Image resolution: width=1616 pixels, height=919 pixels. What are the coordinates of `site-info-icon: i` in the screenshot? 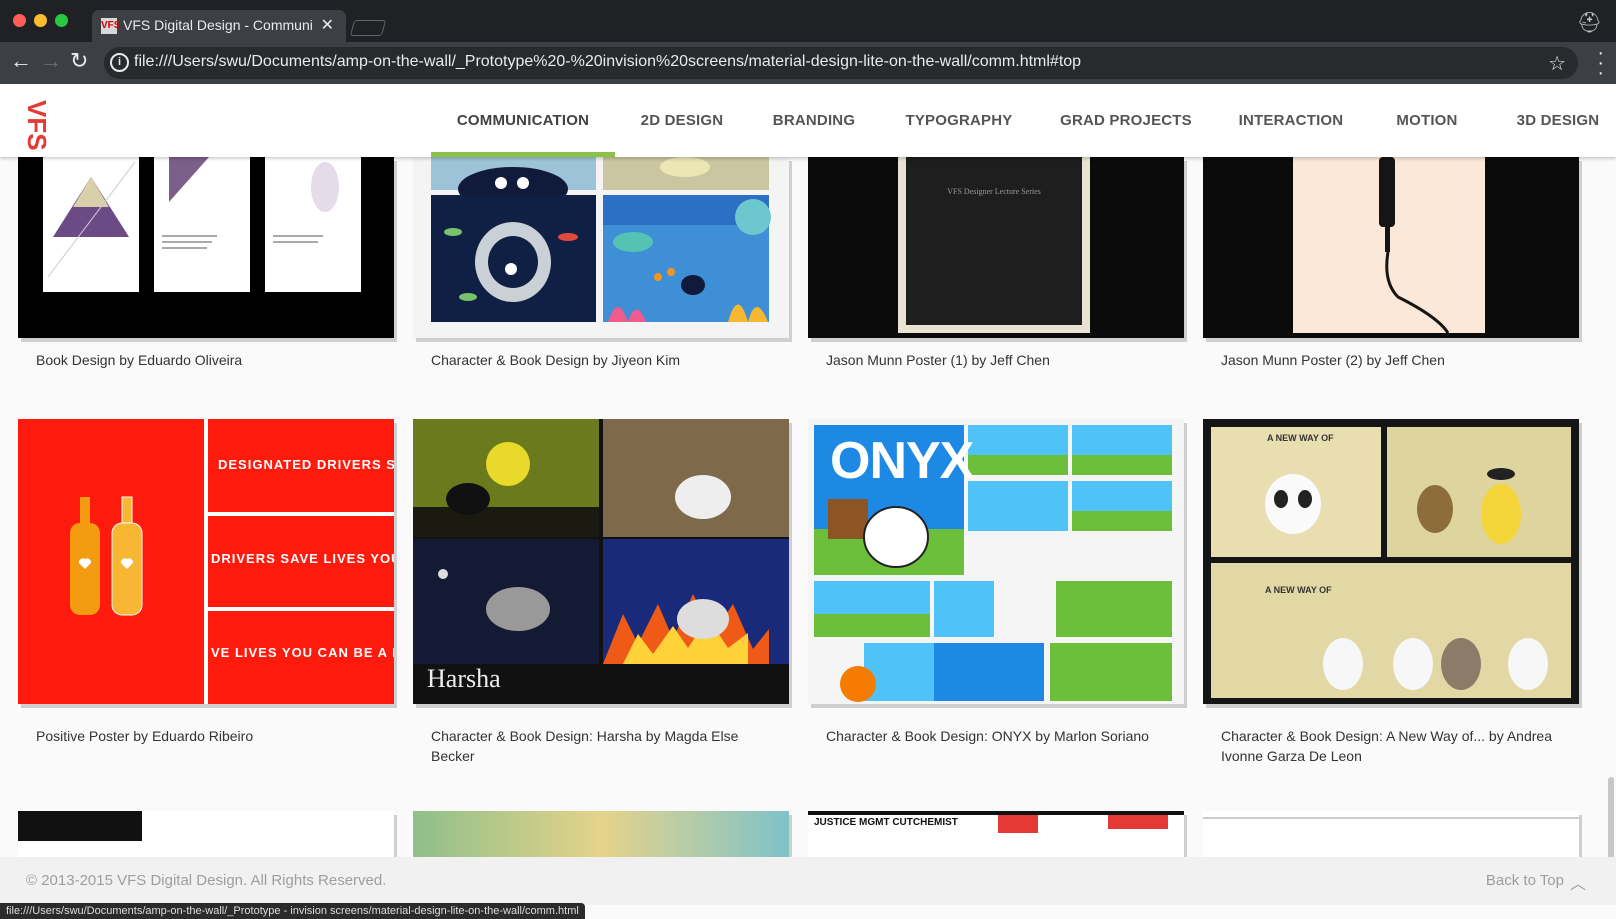 It's located at (119, 62).